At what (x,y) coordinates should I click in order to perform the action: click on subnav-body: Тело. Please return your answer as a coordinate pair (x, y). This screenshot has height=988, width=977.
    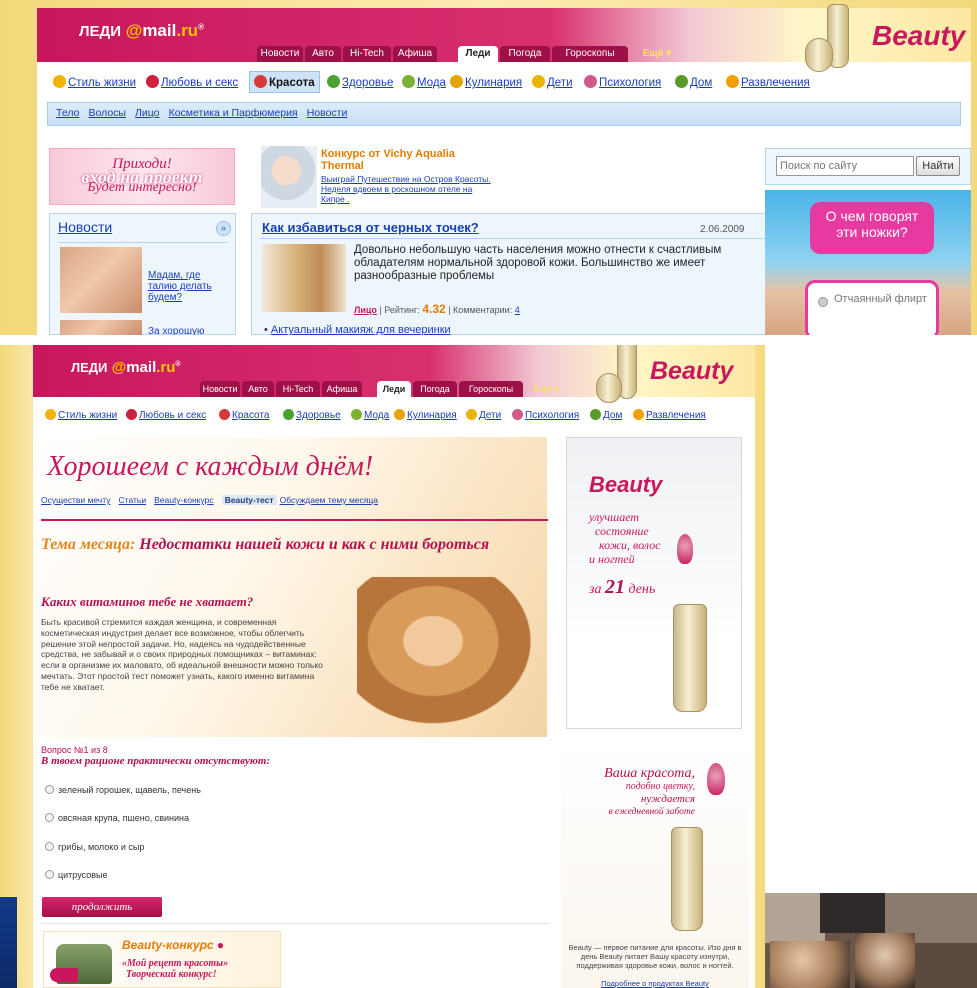
    Looking at the image, I should click on (67, 113).